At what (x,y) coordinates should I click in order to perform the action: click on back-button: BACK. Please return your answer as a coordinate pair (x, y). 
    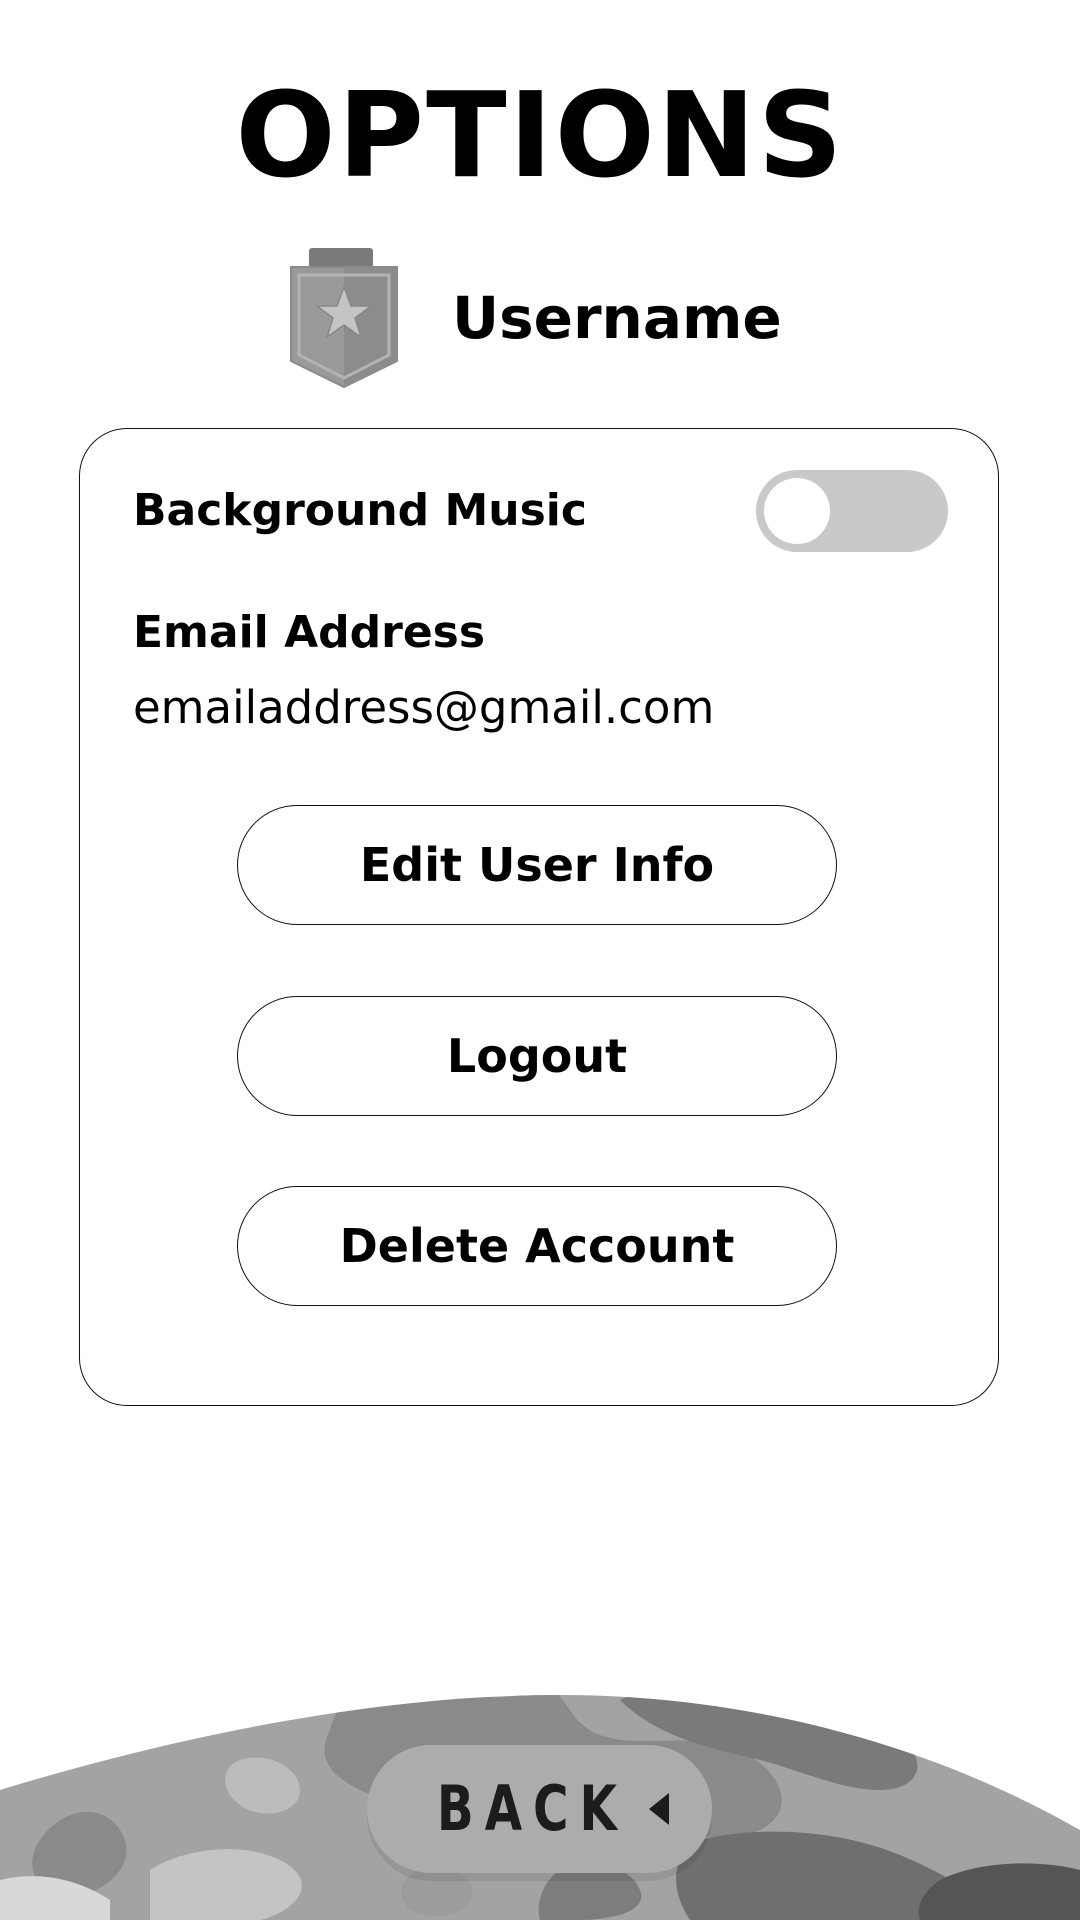
    Looking at the image, I should click on (539, 1809).